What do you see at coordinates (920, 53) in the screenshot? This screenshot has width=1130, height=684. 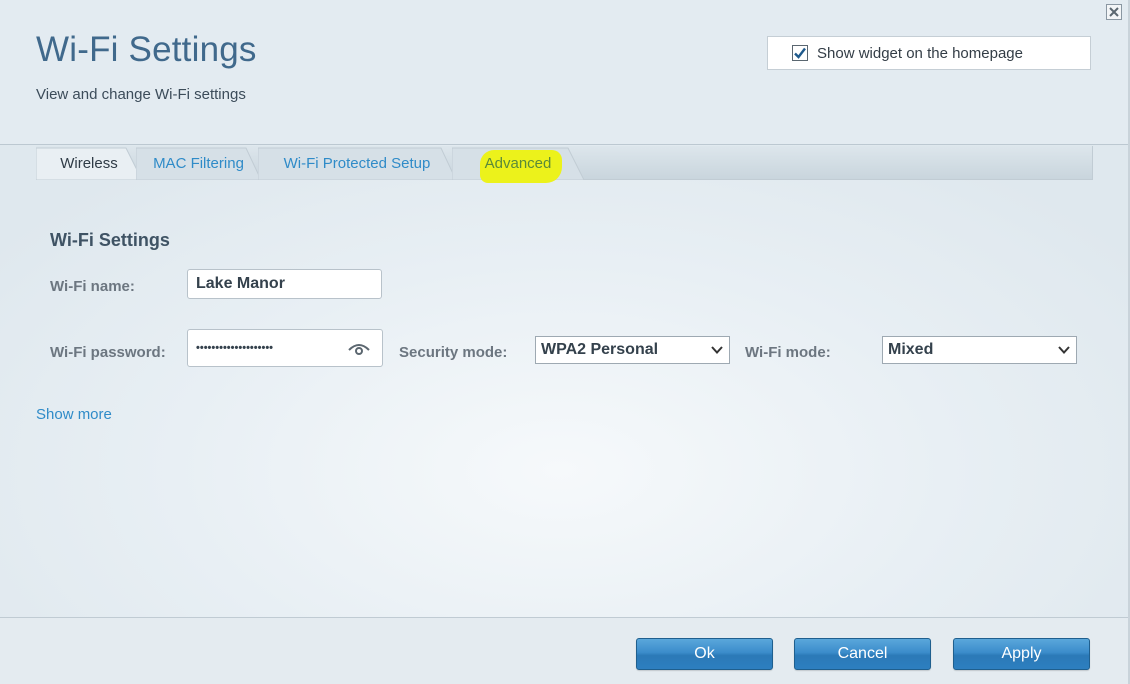 I see `show-widget-label: Show widget on the homepage` at bounding box center [920, 53].